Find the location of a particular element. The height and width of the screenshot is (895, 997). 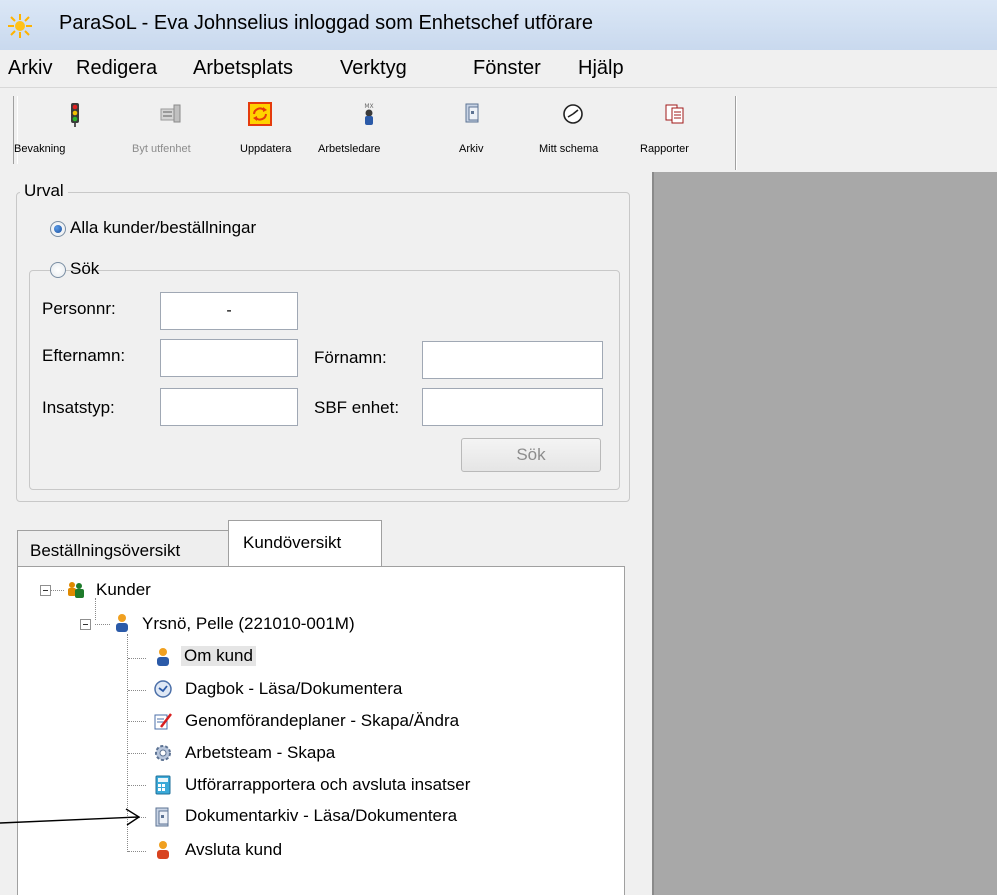

arbetsledare-label: Arbetsledare is located at coordinates (349, 149).